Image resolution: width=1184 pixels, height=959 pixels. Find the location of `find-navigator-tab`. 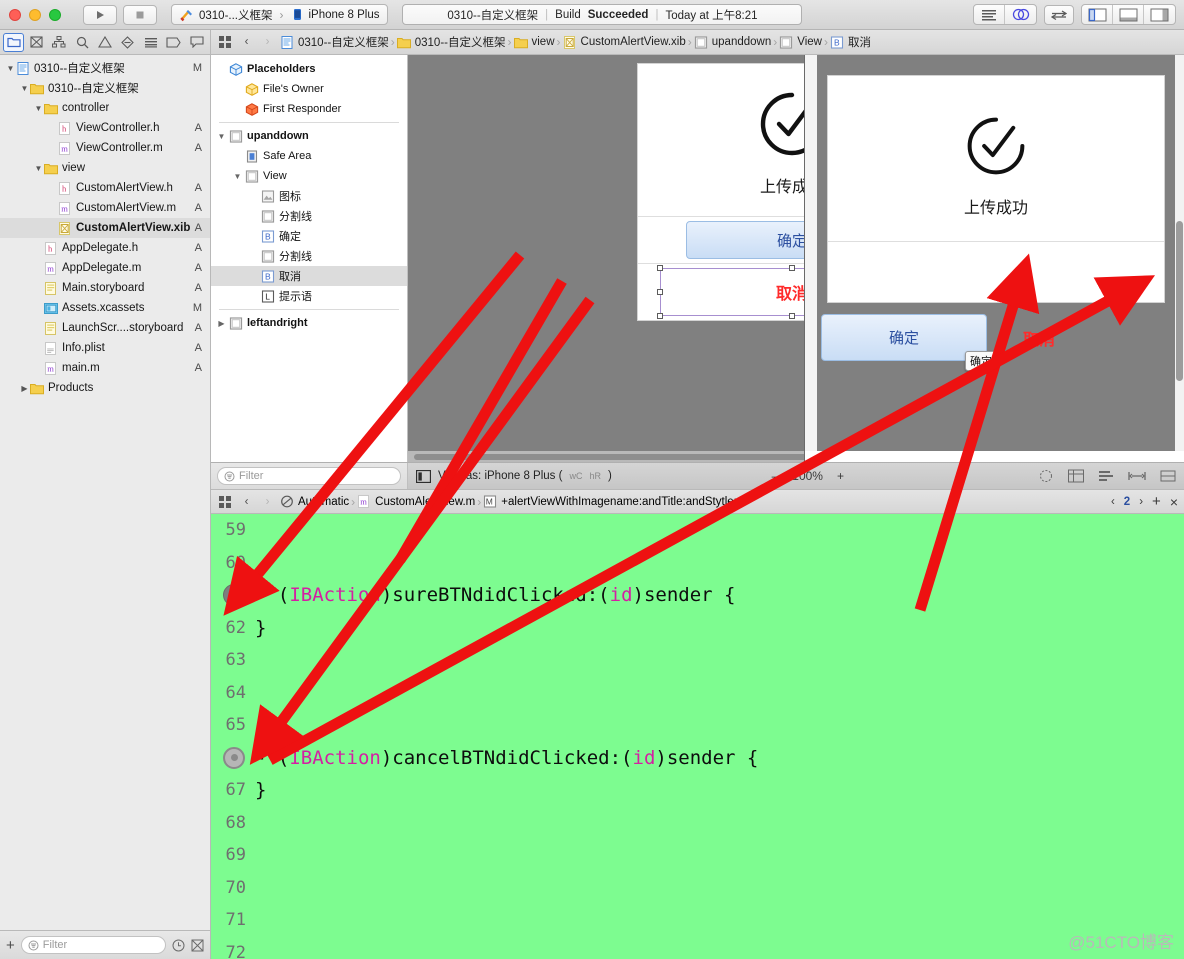

find-navigator-tab is located at coordinates (82, 42).